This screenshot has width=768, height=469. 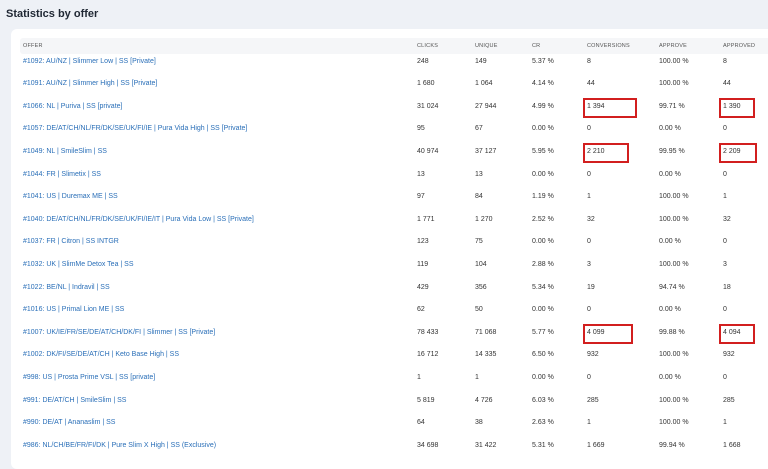 What do you see at coordinates (423, 61) in the screenshot?
I see `col-clicks-cell: 248` at bounding box center [423, 61].